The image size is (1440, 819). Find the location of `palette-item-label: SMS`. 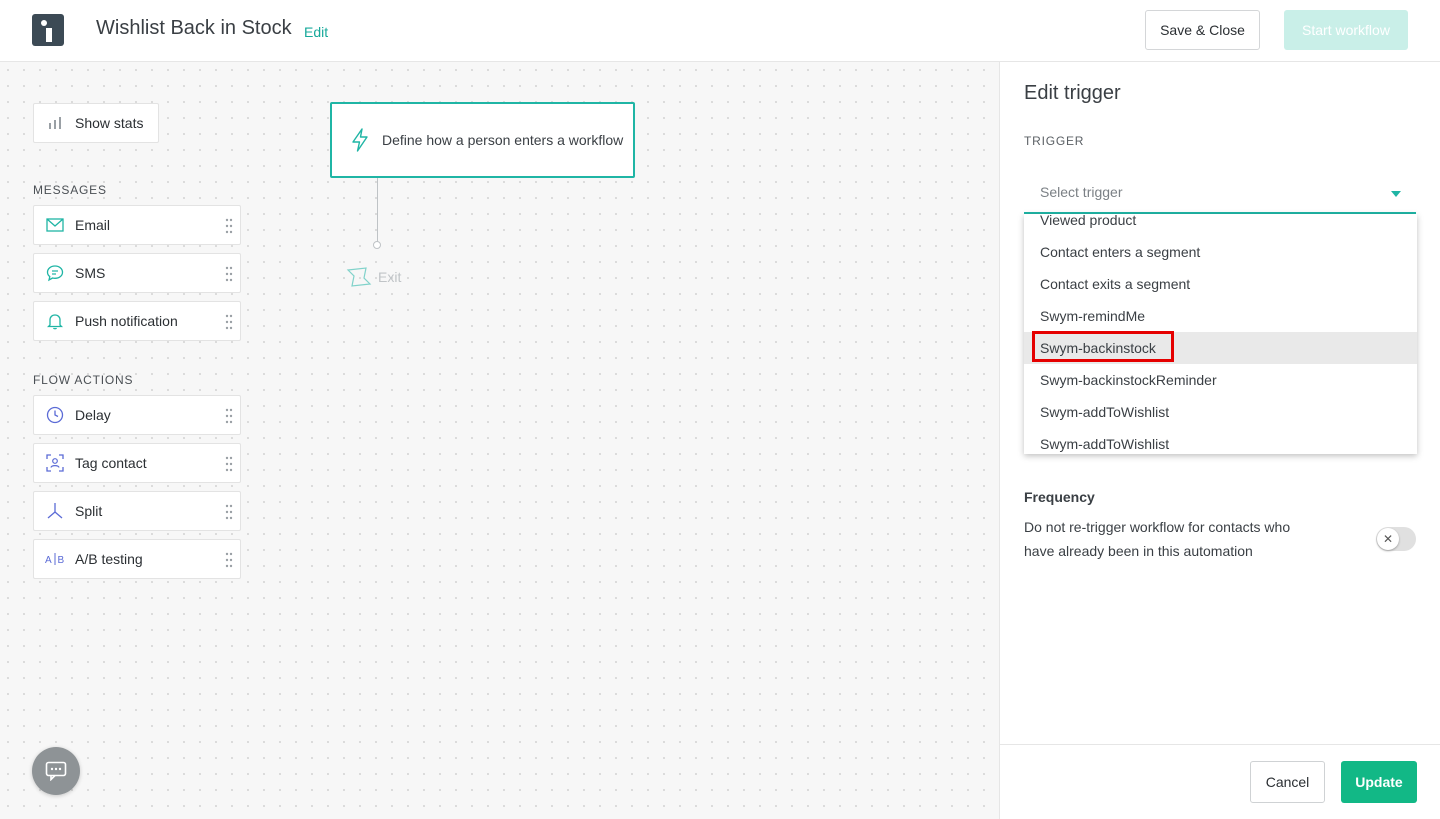

palette-item-label: SMS is located at coordinates (90, 273).